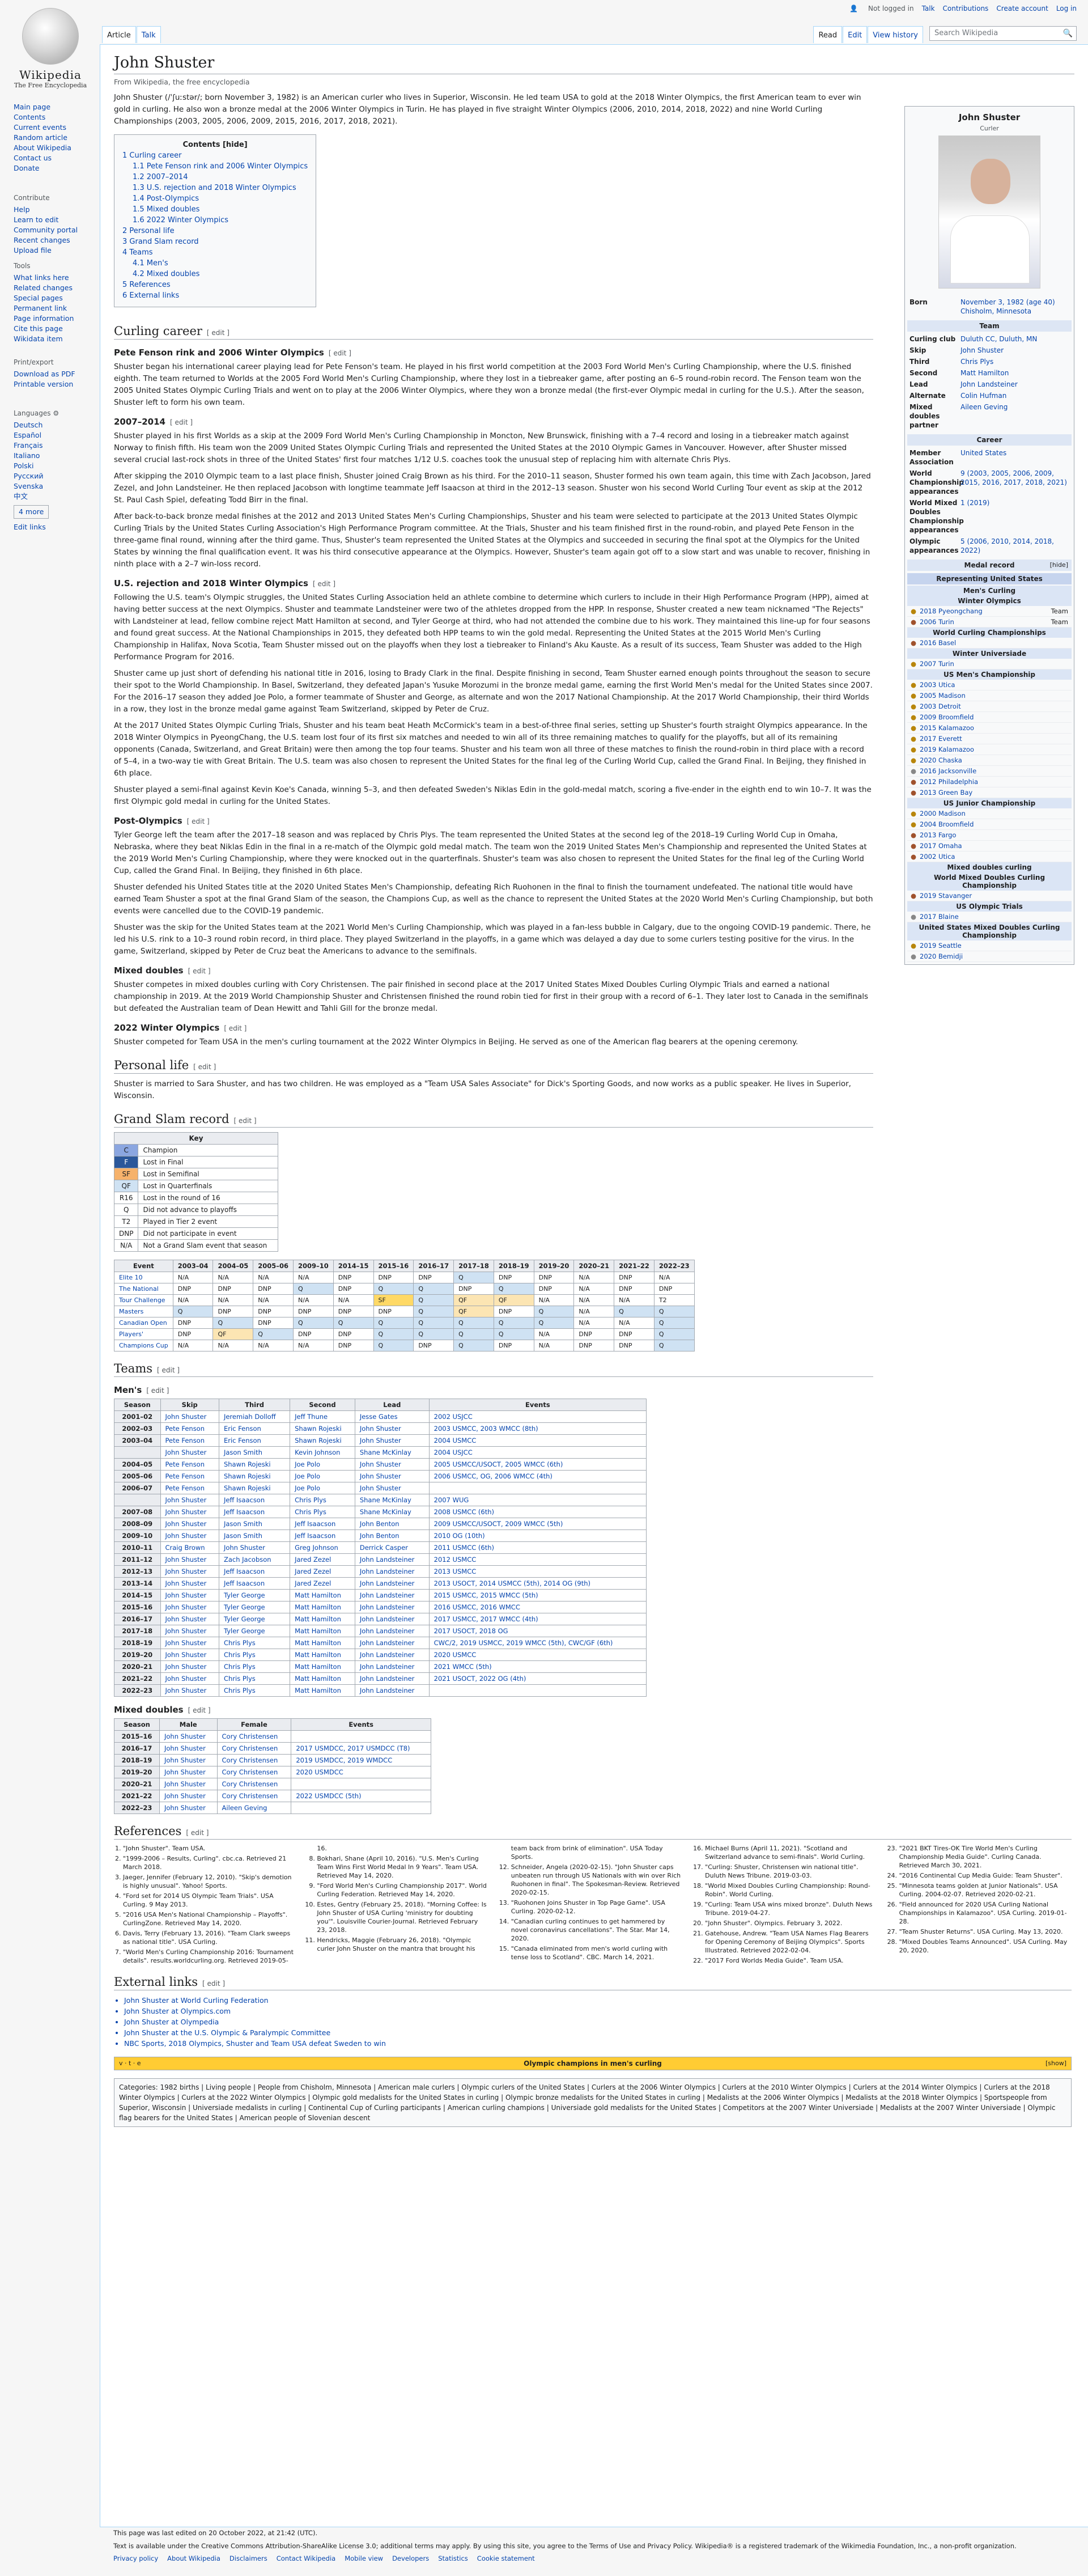 This screenshot has height=2576, width=1088. I want to click on team-cell, so click(537, 1488).